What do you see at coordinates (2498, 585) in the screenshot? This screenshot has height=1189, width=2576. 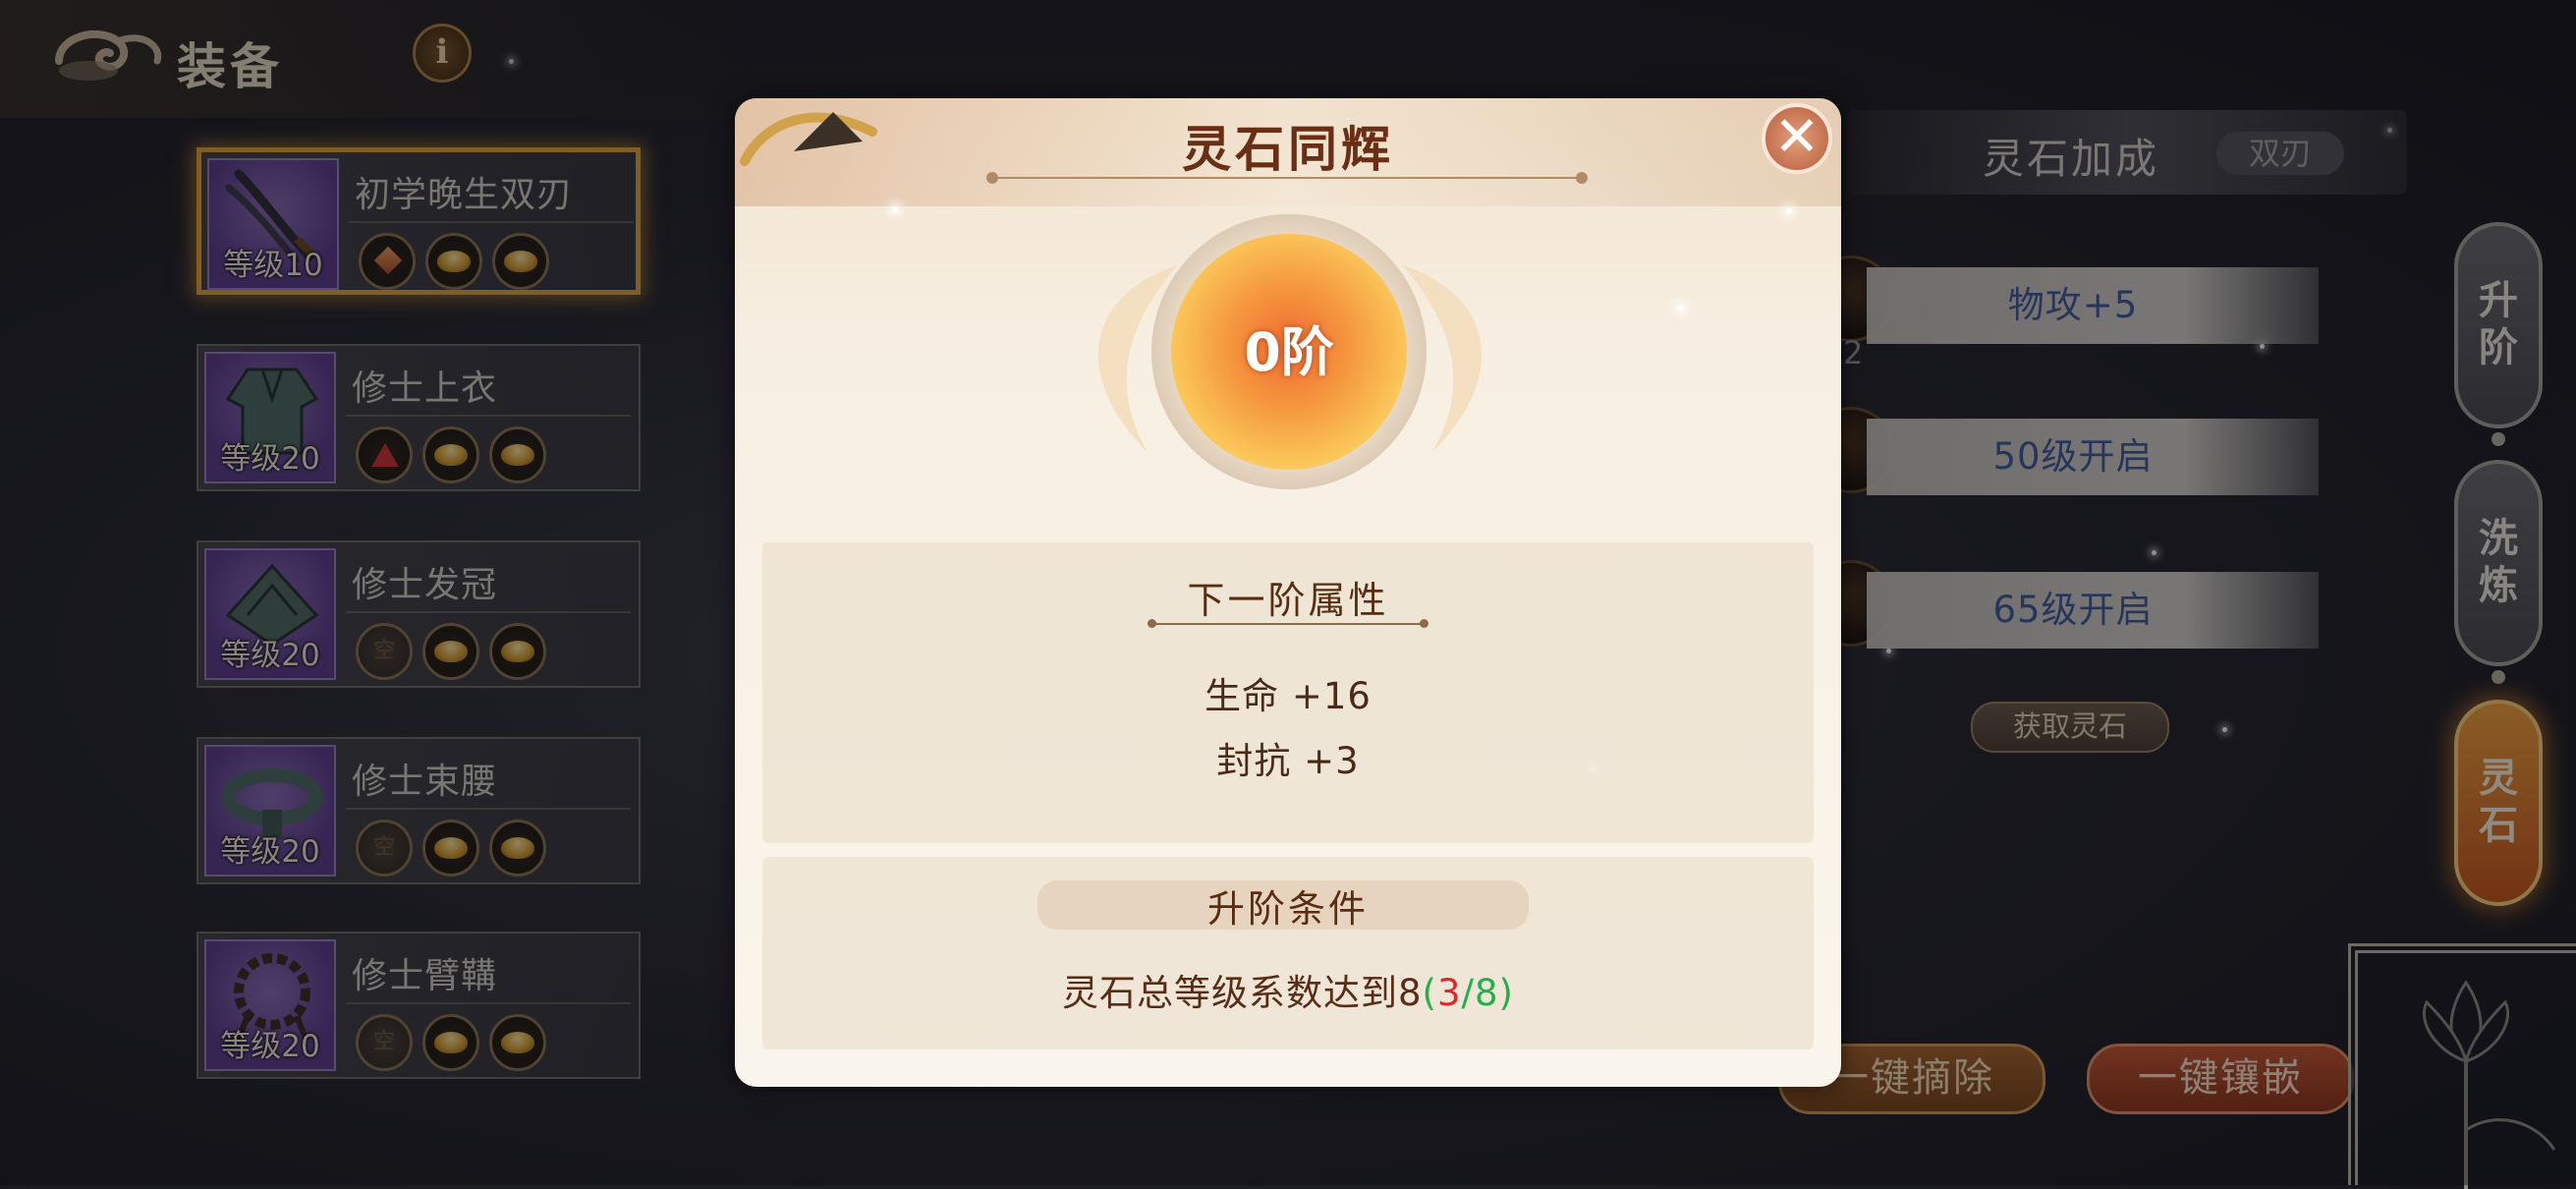 I see `tab-label-char: 炼` at bounding box center [2498, 585].